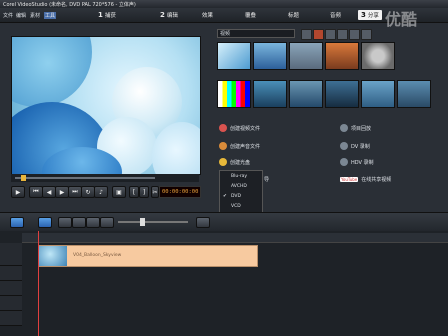  I want to click on clip-thumbnail, so click(53, 256).